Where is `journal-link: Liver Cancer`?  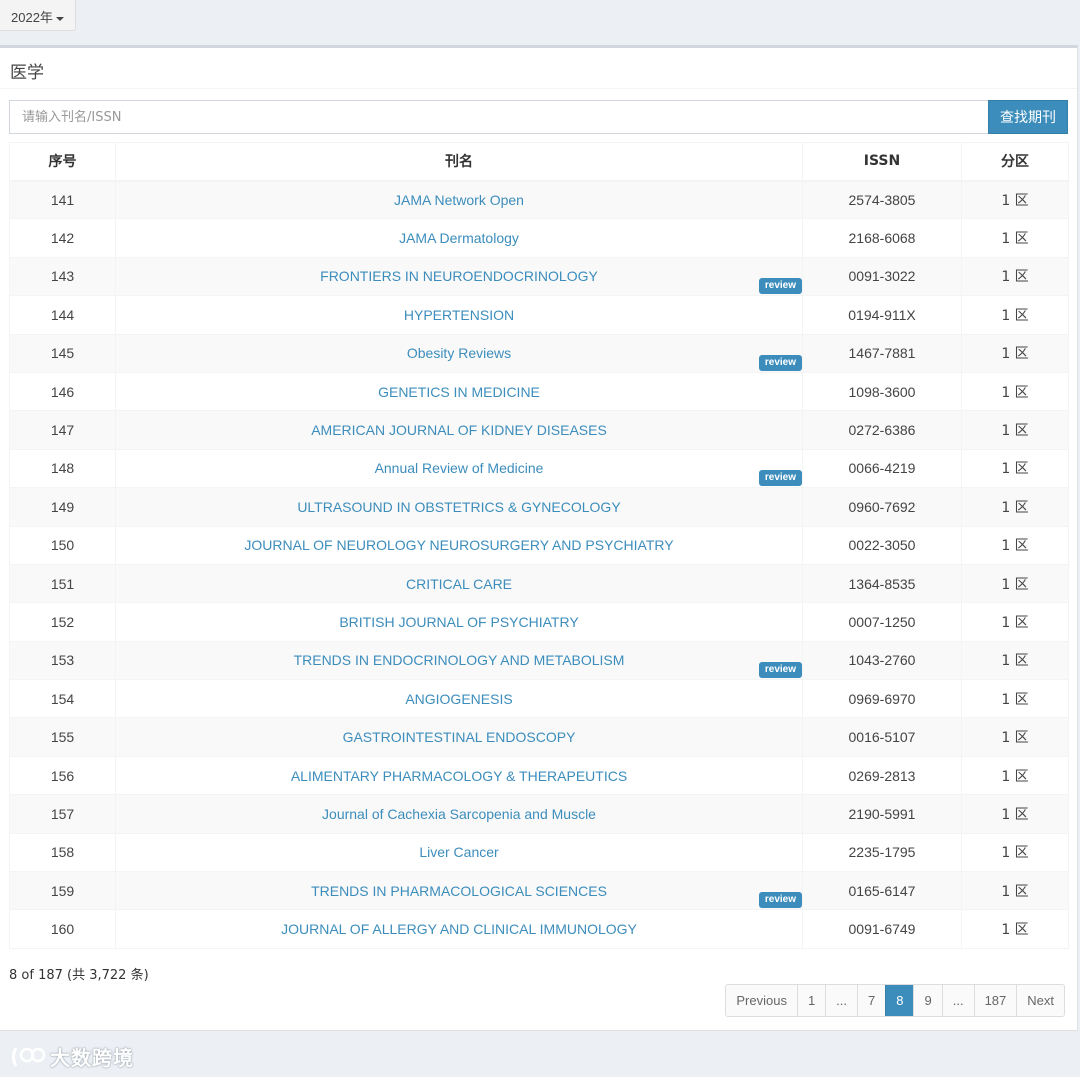
journal-link: Liver Cancer is located at coordinates (458, 852).